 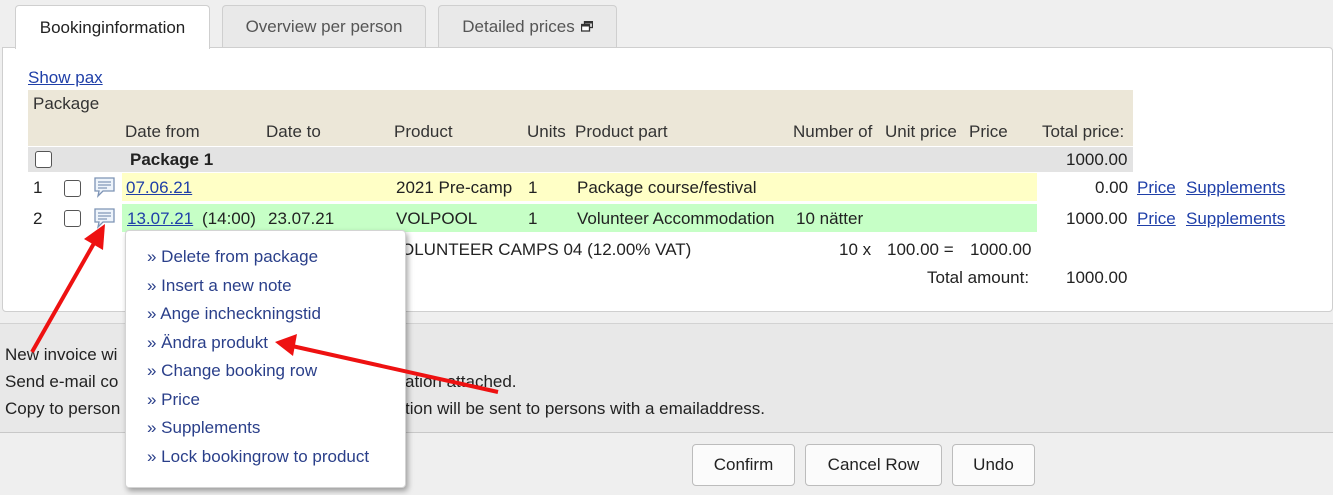 What do you see at coordinates (855, 249) in the screenshot?
I see `detail-line-qty: 10 x` at bounding box center [855, 249].